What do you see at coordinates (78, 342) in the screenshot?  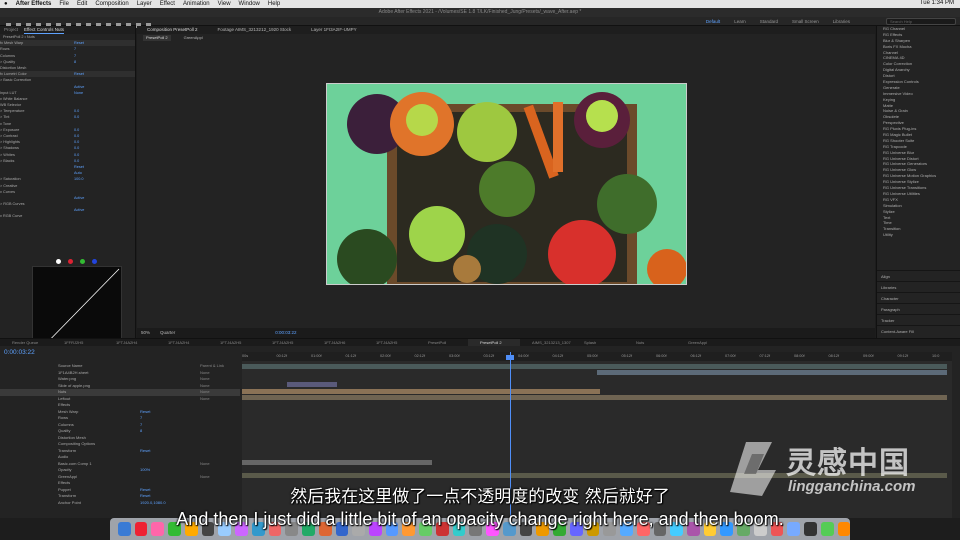 I see `timeline-tab: 1FFRJ2H5` at bounding box center [78, 342].